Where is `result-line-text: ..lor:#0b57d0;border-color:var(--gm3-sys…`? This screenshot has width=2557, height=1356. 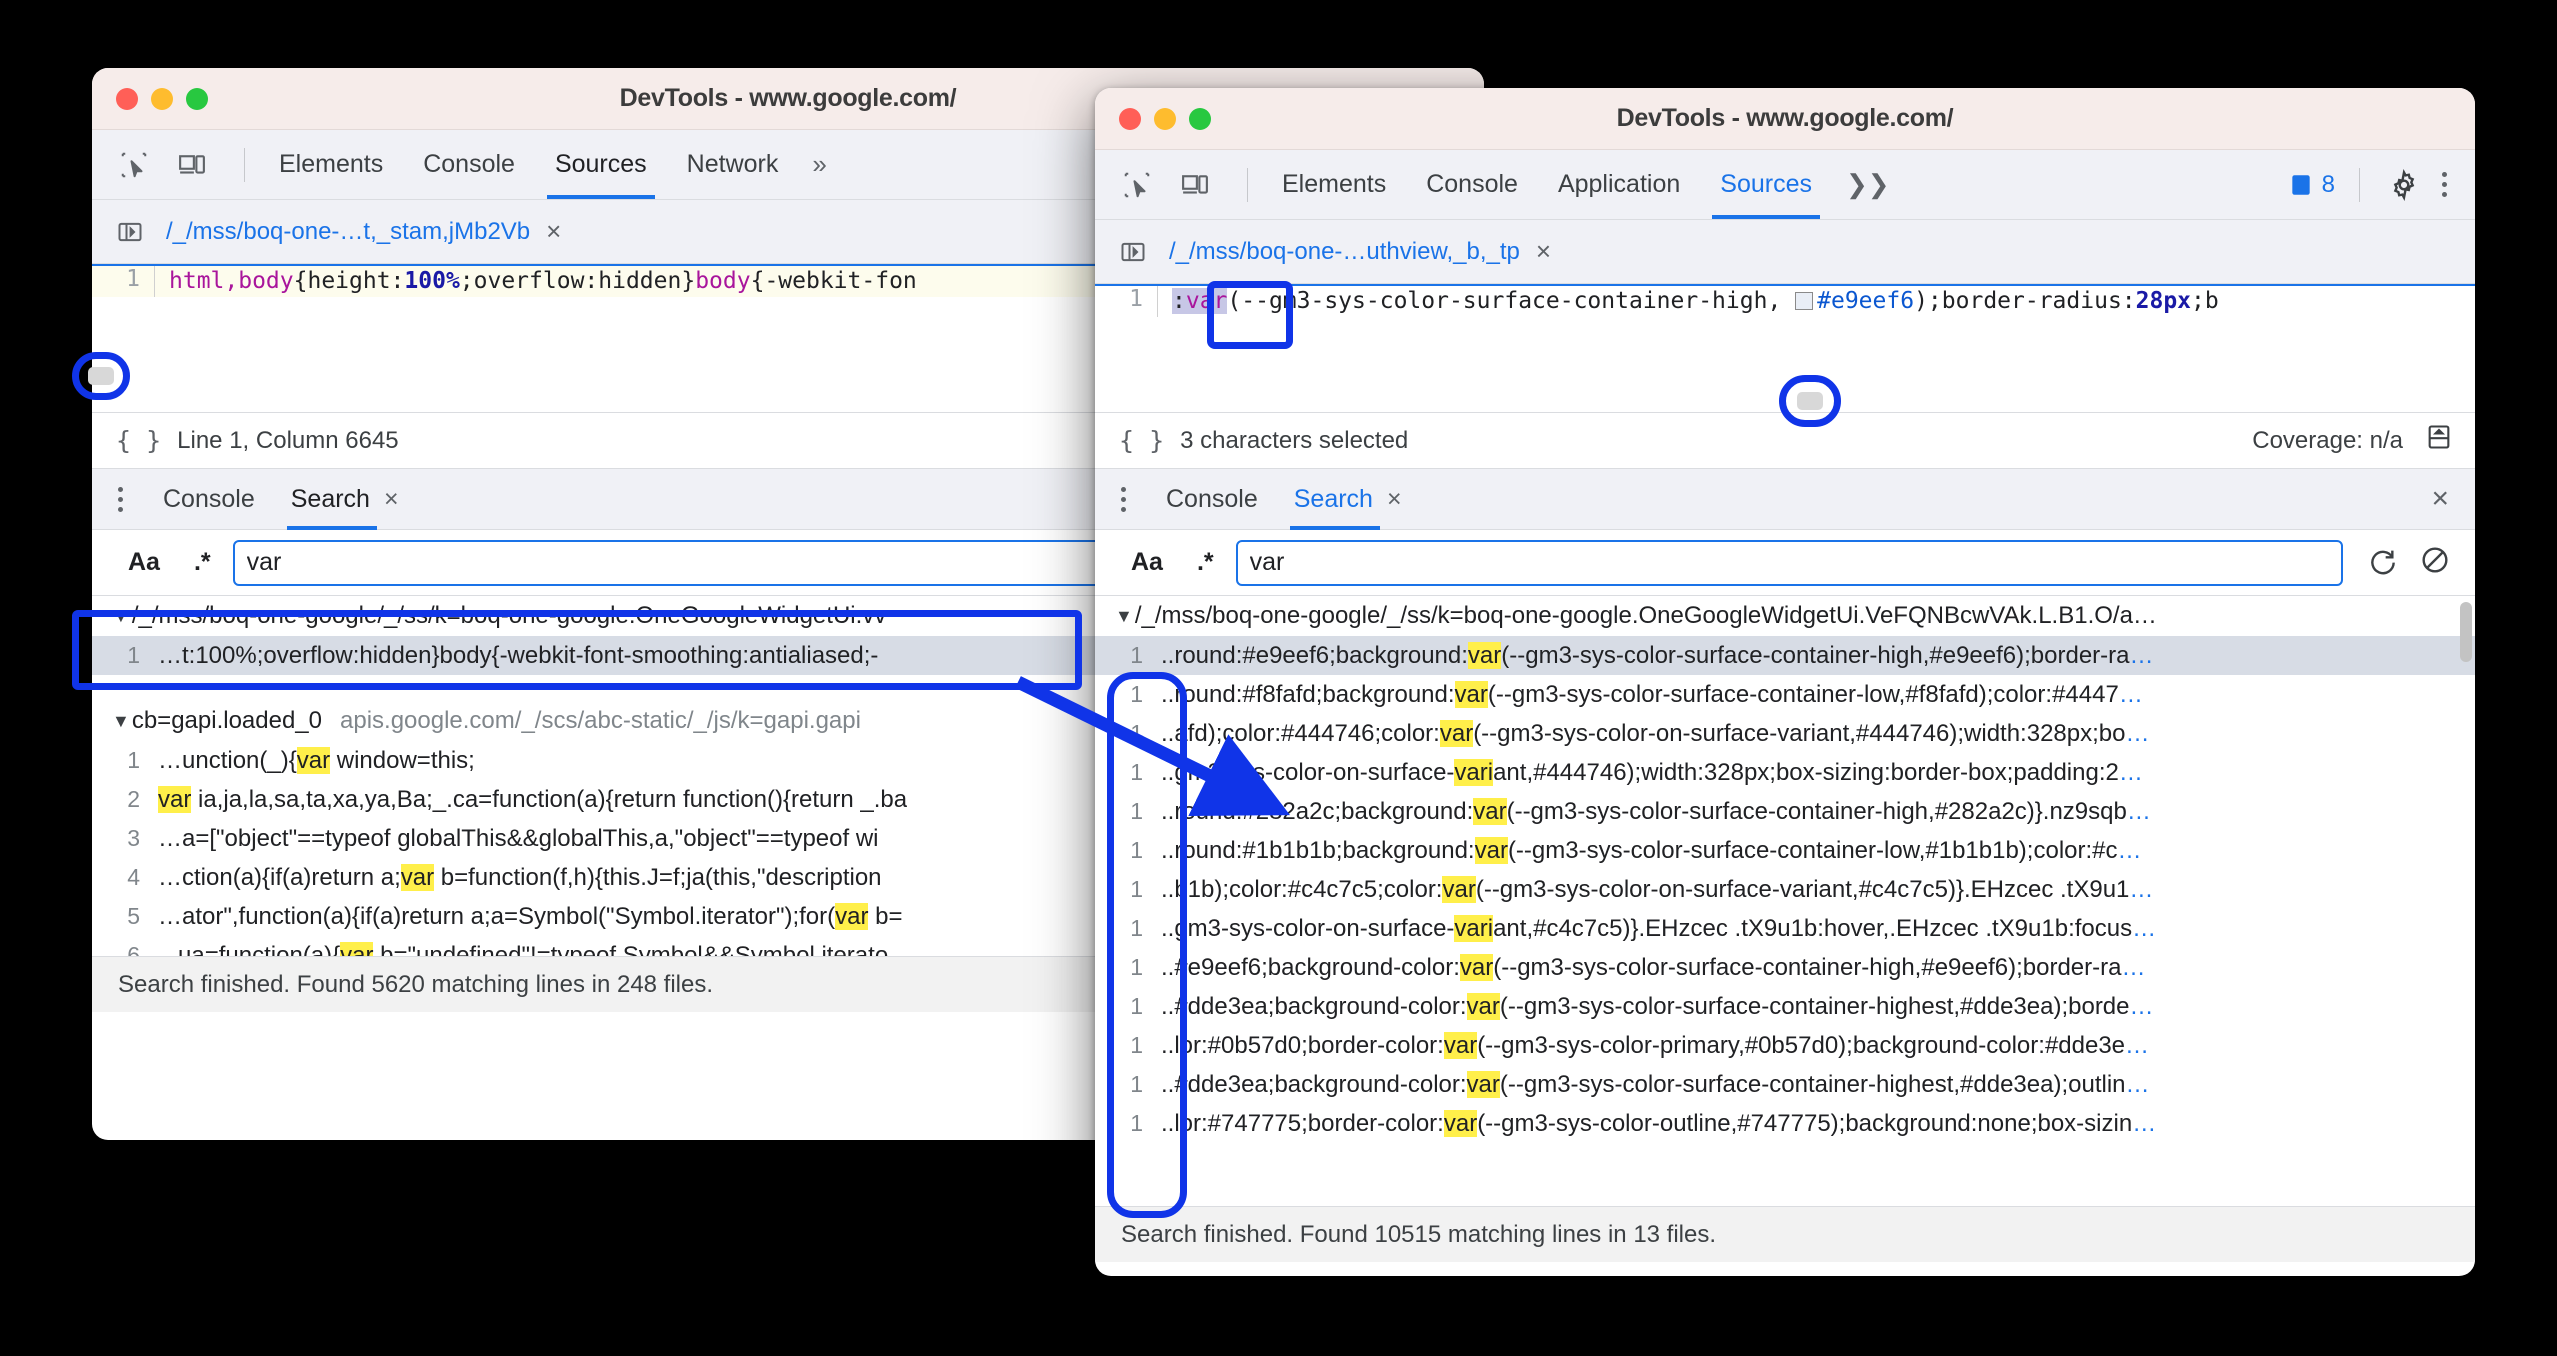 result-line-text: ..lor:#0b57d0;border-color:var(--gm3-sys… is located at coordinates (1655, 1045).